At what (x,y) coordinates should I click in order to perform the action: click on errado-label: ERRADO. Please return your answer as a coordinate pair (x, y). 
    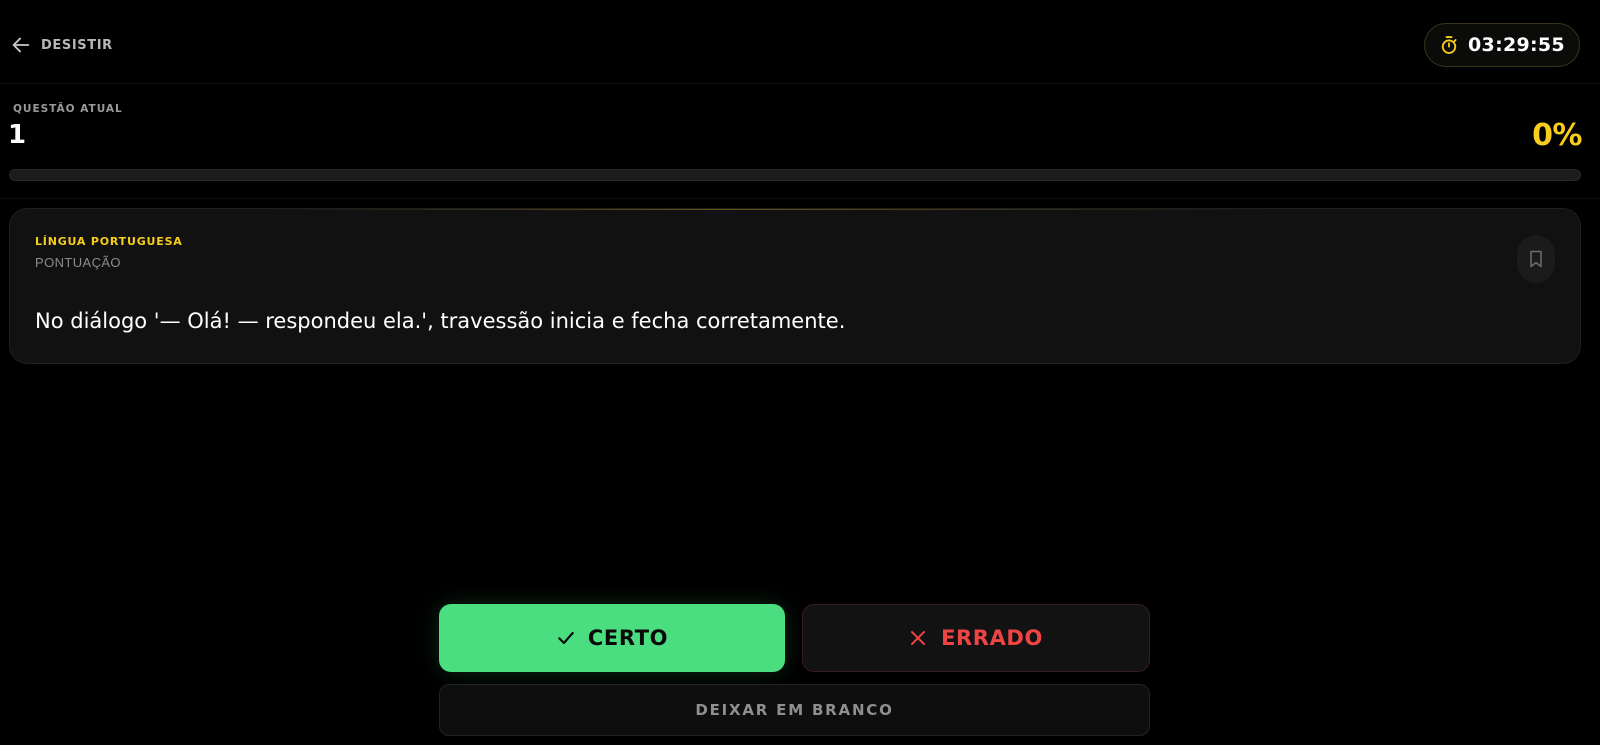
    Looking at the image, I should click on (992, 638).